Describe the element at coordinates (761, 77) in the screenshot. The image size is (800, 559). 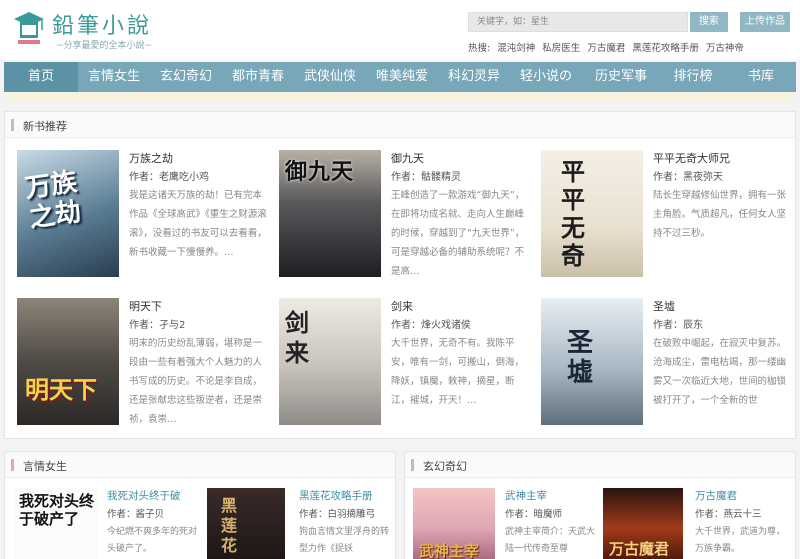
I see `nav-item-library: 书库` at that location.